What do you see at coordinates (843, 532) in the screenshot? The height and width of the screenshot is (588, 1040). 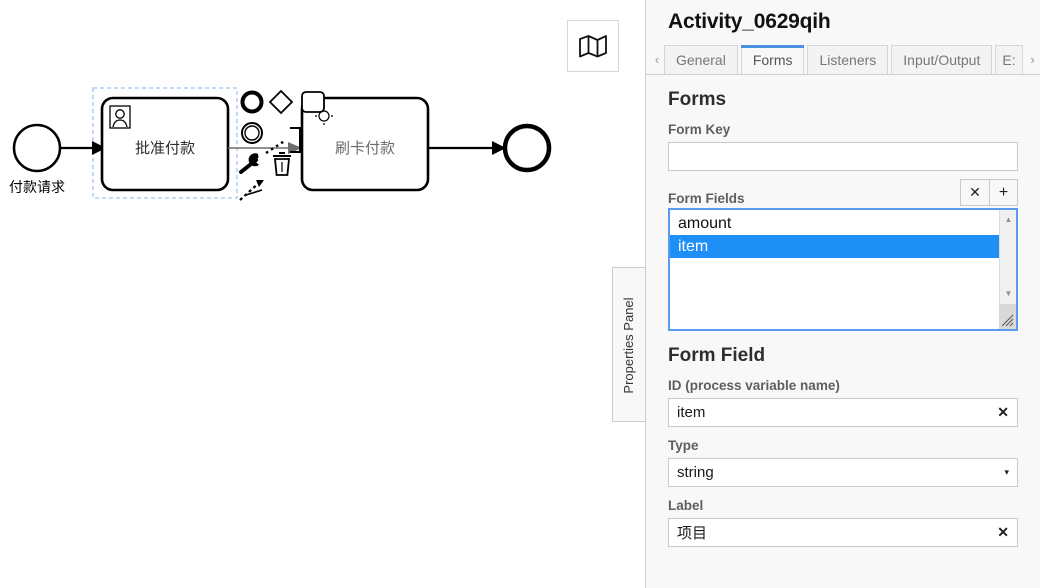 I see `form-field-label-input: 项目 ✕` at bounding box center [843, 532].